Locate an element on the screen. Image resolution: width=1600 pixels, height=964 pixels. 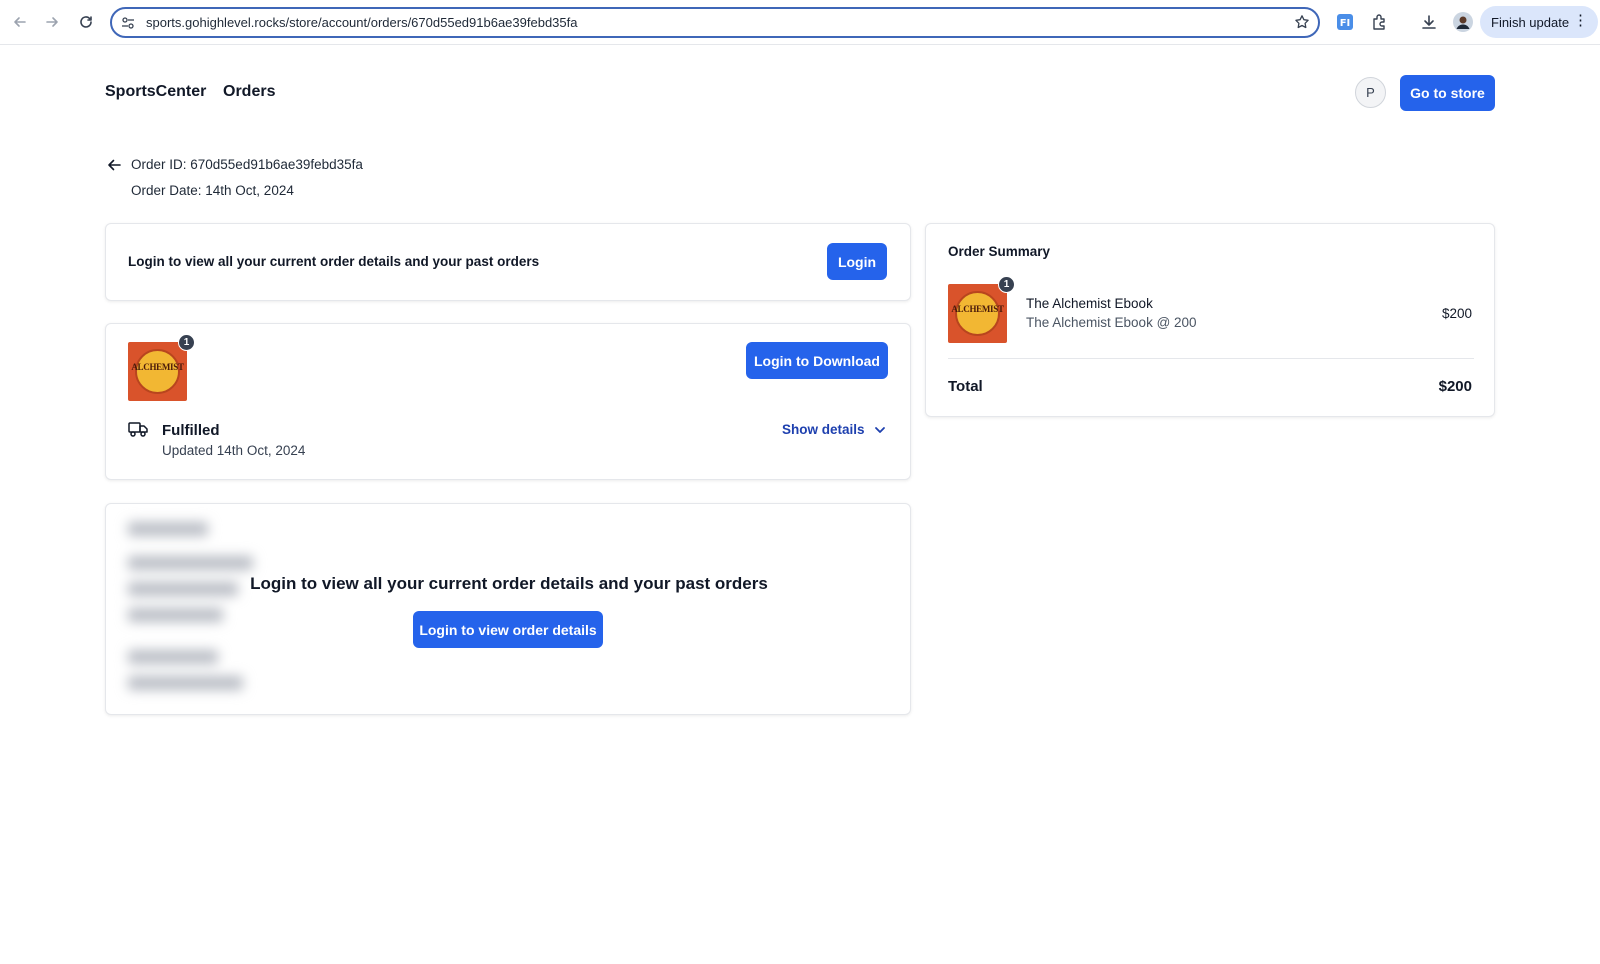
show-details-toggle: Show details is located at coordinates (834, 429).